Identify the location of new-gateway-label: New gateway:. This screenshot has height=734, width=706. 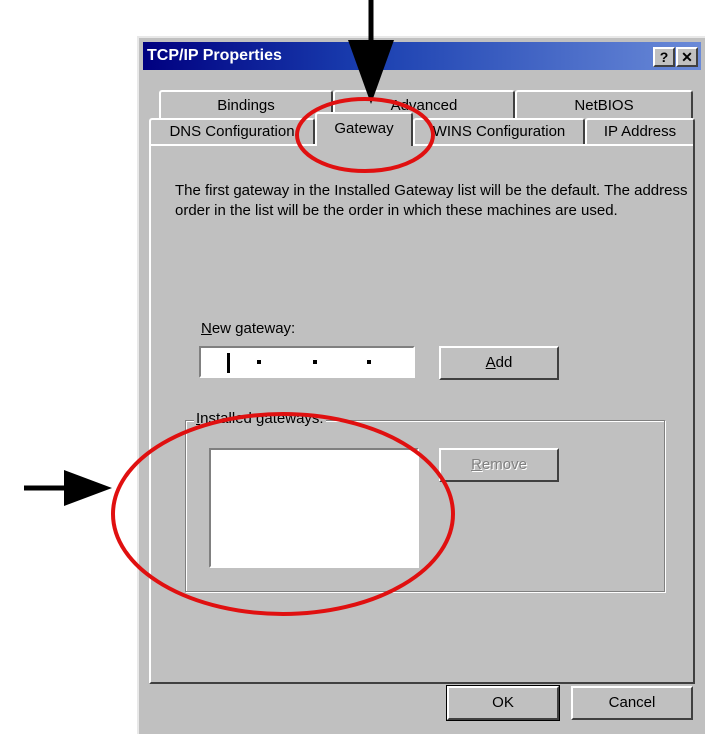
(248, 328).